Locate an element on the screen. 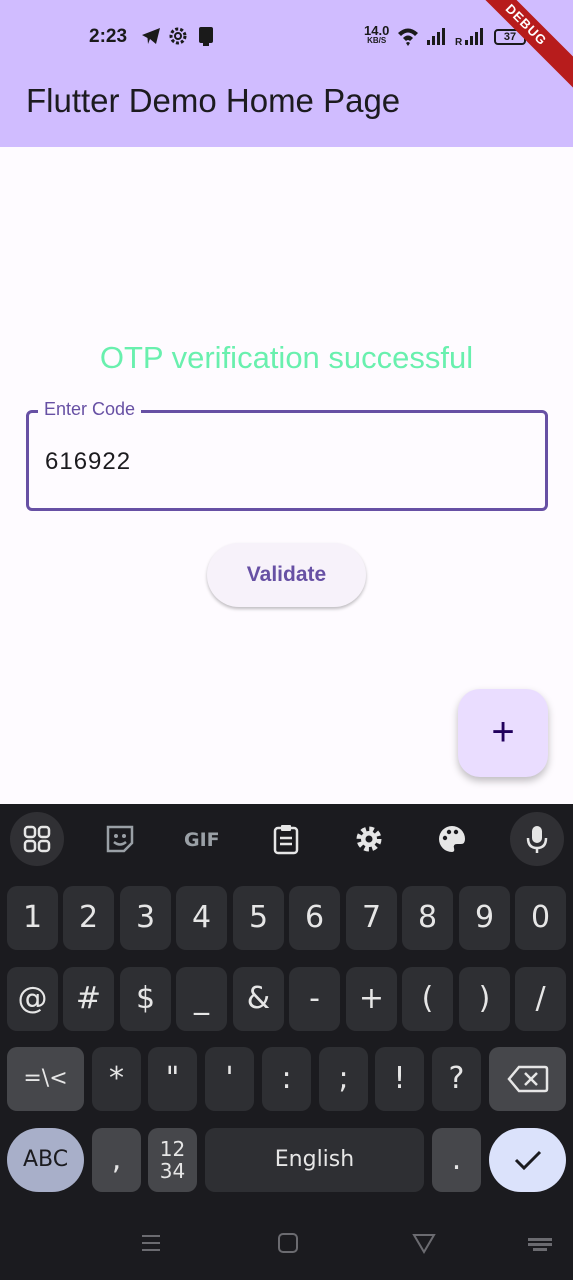 This screenshot has height=1280, width=573. key-period: . is located at coordinates (456, 1160).